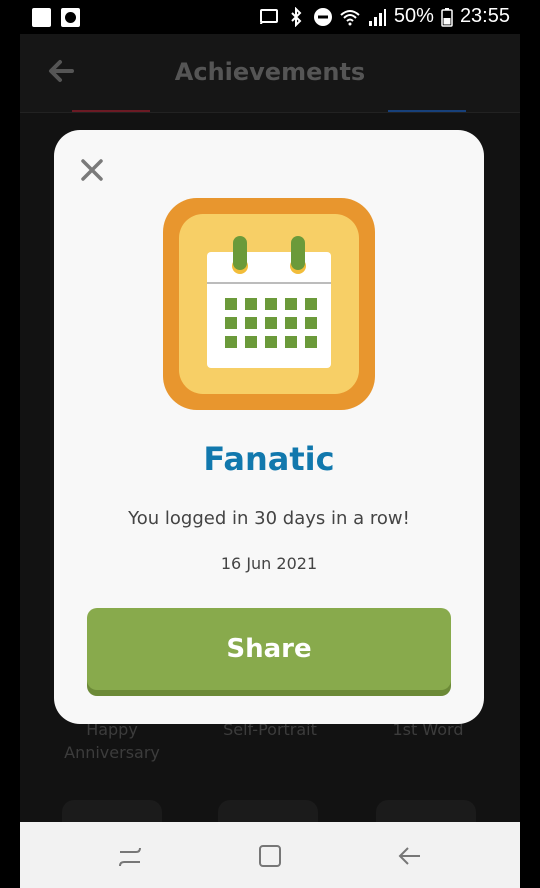 This screenshot has width=540, height=888. What do you see at coordinates (427, 111) in the screenshot?
I see `tab-underline-right` at bounding box center [427, 111].